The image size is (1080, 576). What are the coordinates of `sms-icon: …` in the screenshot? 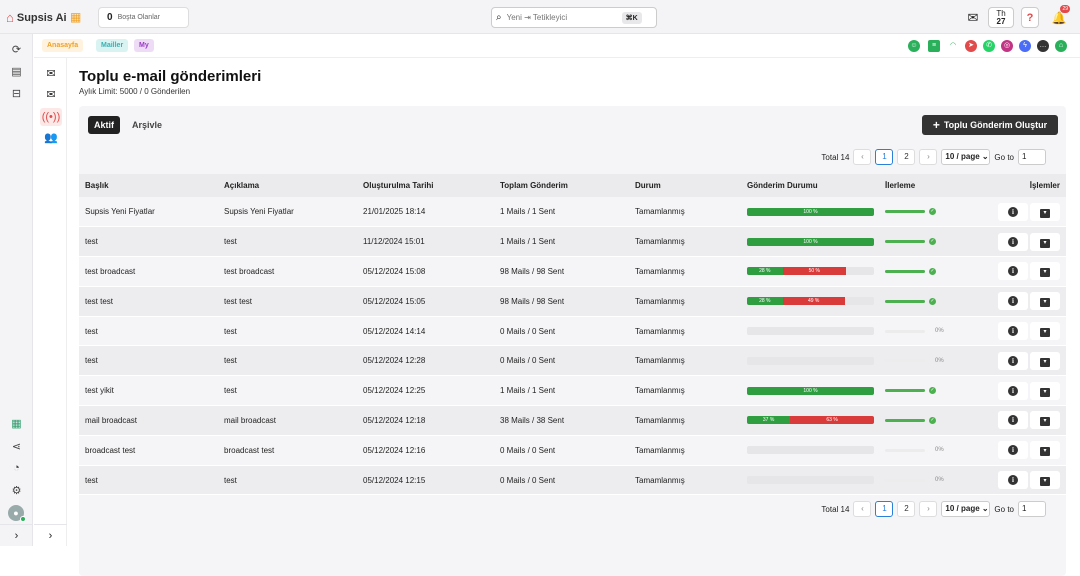 It's located at (1043, 46).